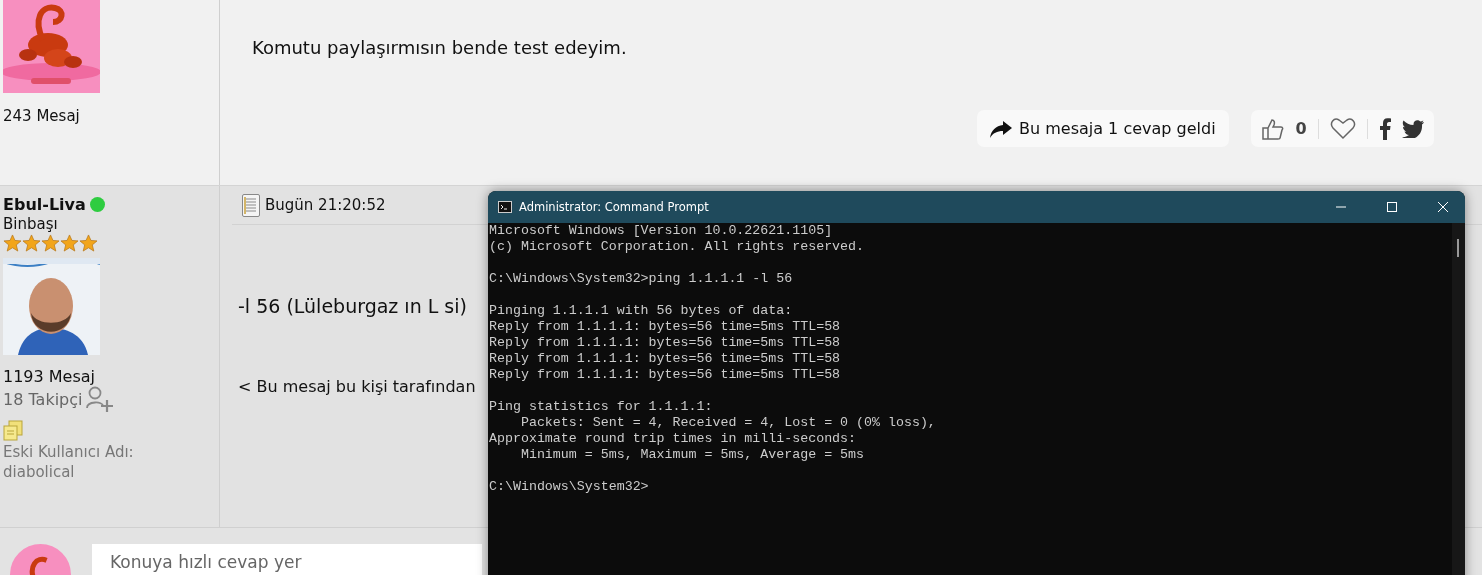  What do you see at coordinates (287, 559) in the screenshot?
I see `quick-reply-field: Konuya hızlı cevap yer` at bounding box center [287, 559].